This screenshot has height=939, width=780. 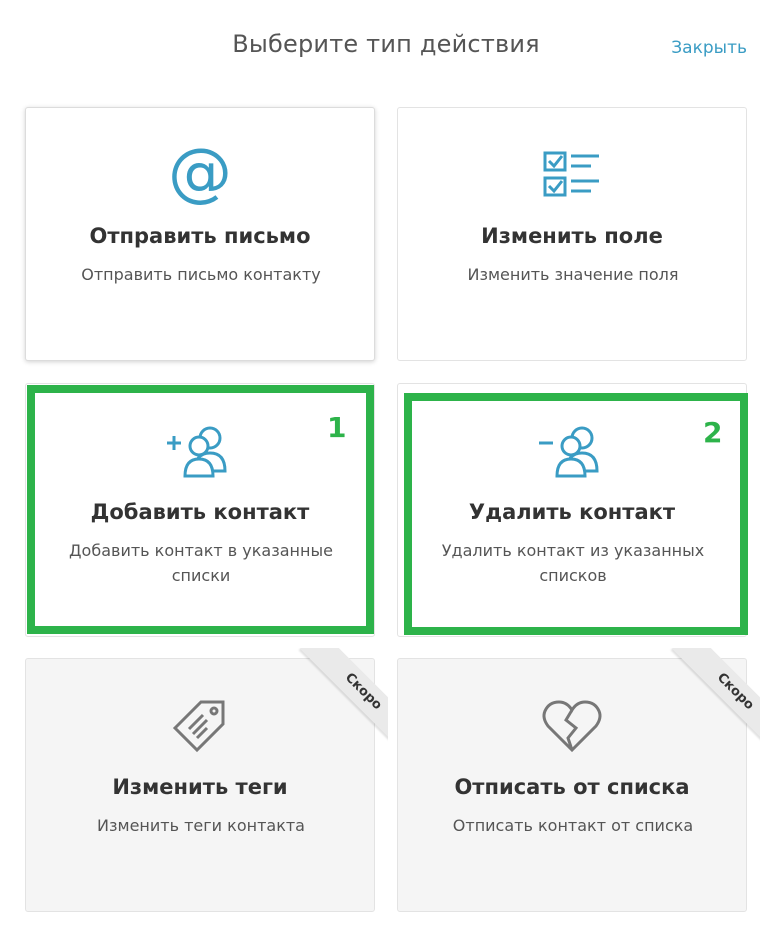 I want to click on card-description: Отправить письмо контакту, so click(x=201, y=274).